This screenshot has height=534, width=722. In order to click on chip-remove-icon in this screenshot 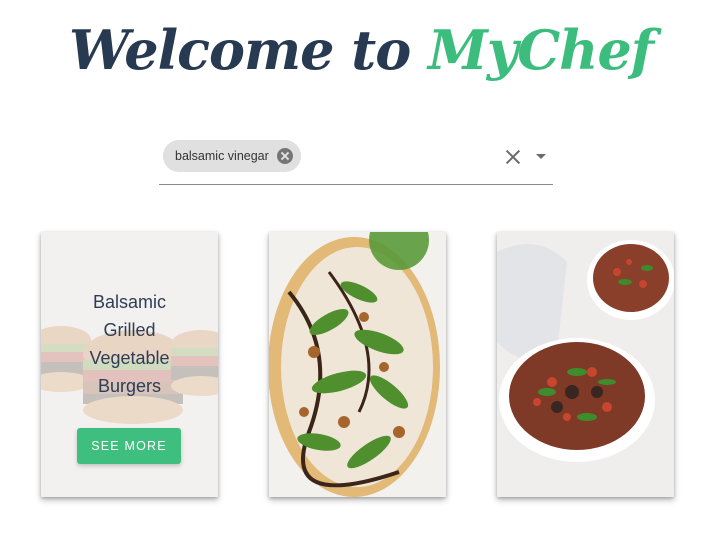, I will do `click(284, 156)`.